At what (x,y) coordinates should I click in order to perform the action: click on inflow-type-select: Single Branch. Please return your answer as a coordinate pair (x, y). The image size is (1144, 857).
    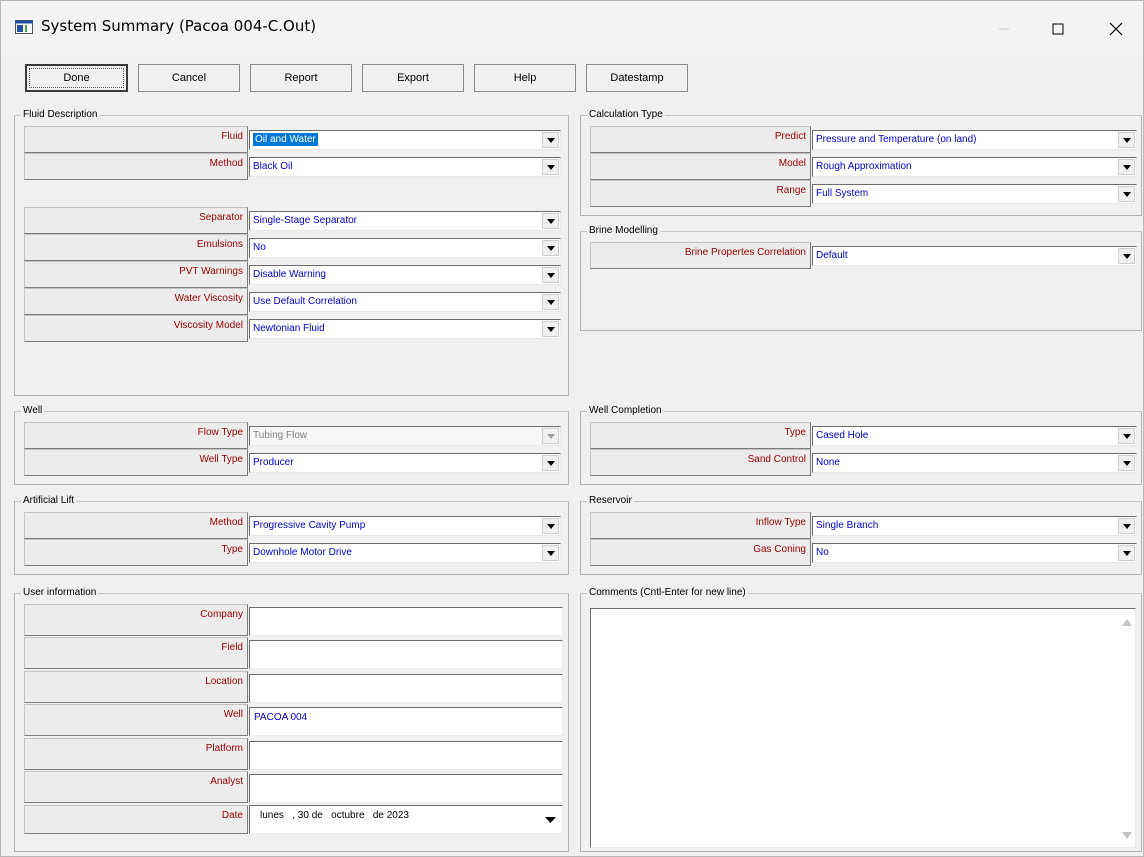
    Looking at the image, I should click on (974, 526).